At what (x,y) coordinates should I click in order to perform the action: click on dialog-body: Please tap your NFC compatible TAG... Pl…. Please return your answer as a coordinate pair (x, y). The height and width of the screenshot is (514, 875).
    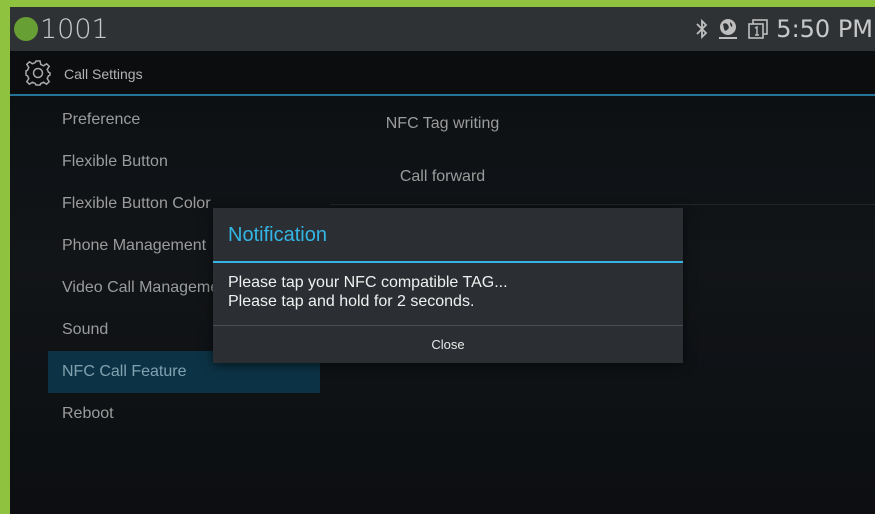
    Looking at the image, I should click on (448, 293).